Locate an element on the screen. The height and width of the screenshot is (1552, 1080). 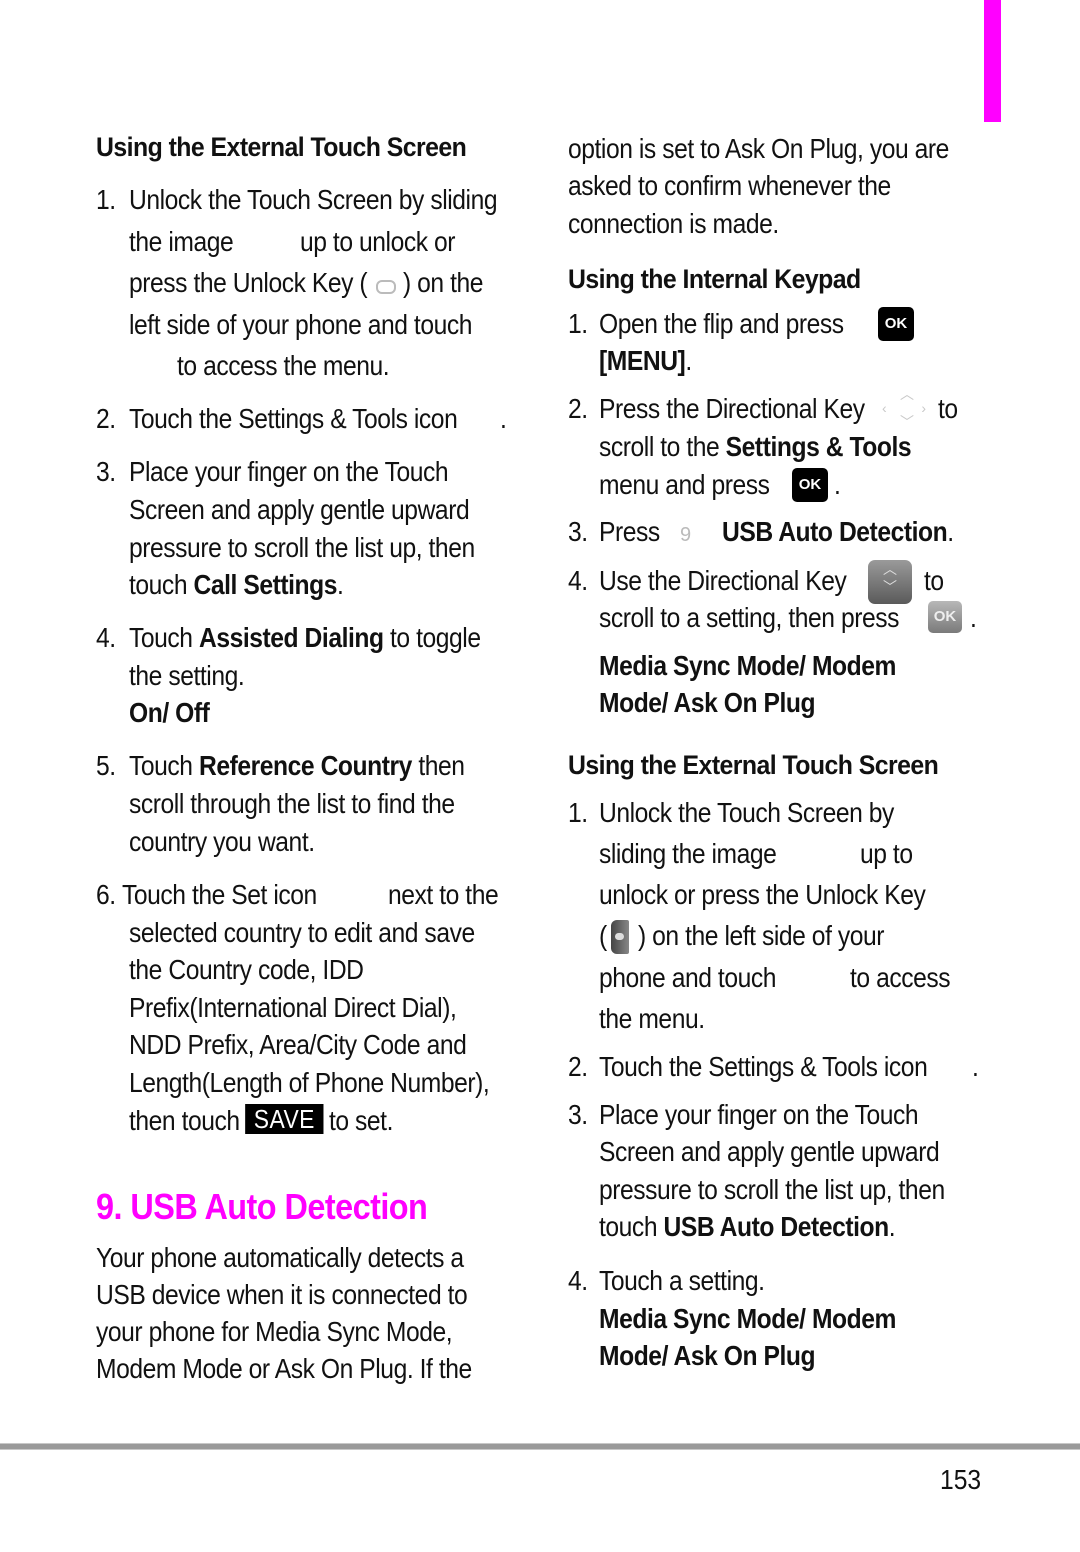
step-text: ) on the left side of your is located at coordinates (761, 935).